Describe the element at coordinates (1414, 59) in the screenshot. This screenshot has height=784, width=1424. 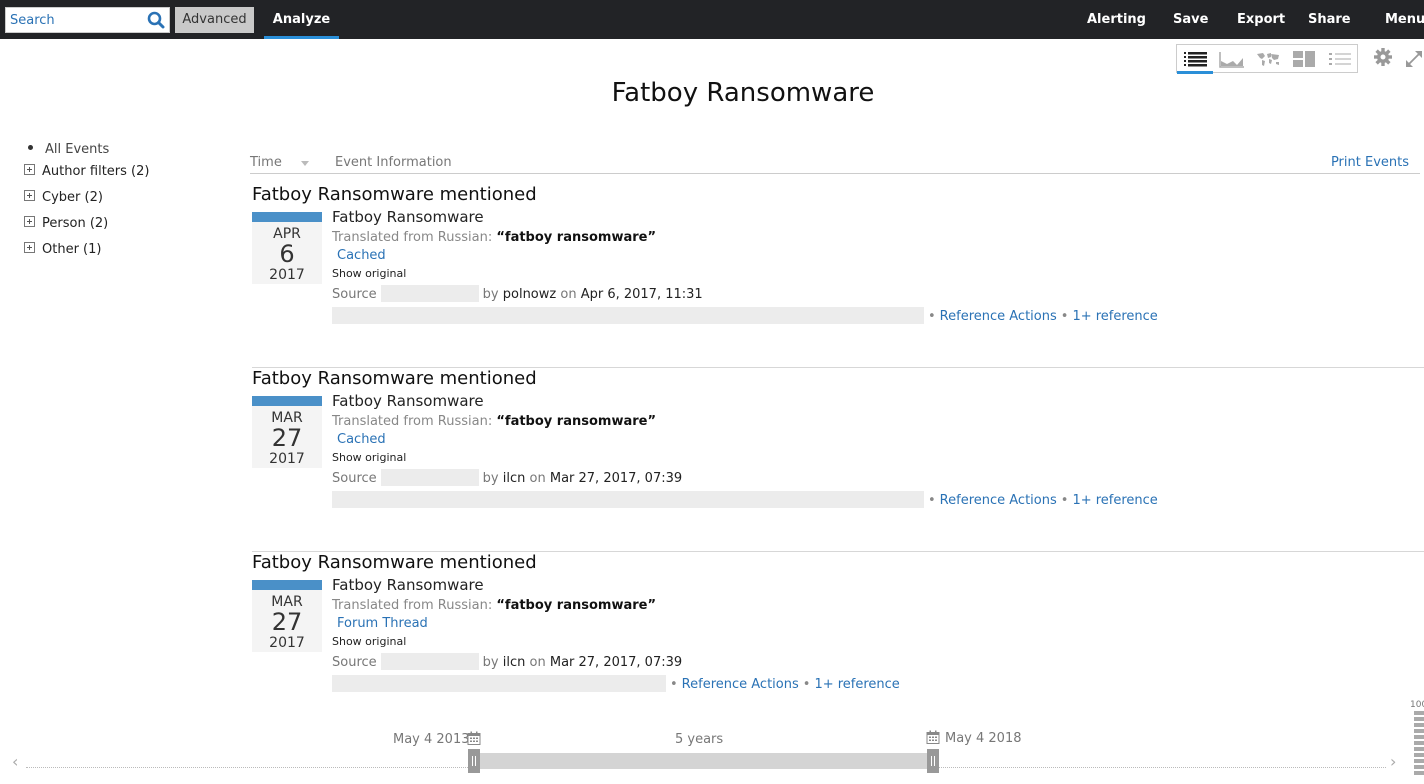
I see `expand-icon` at that location.